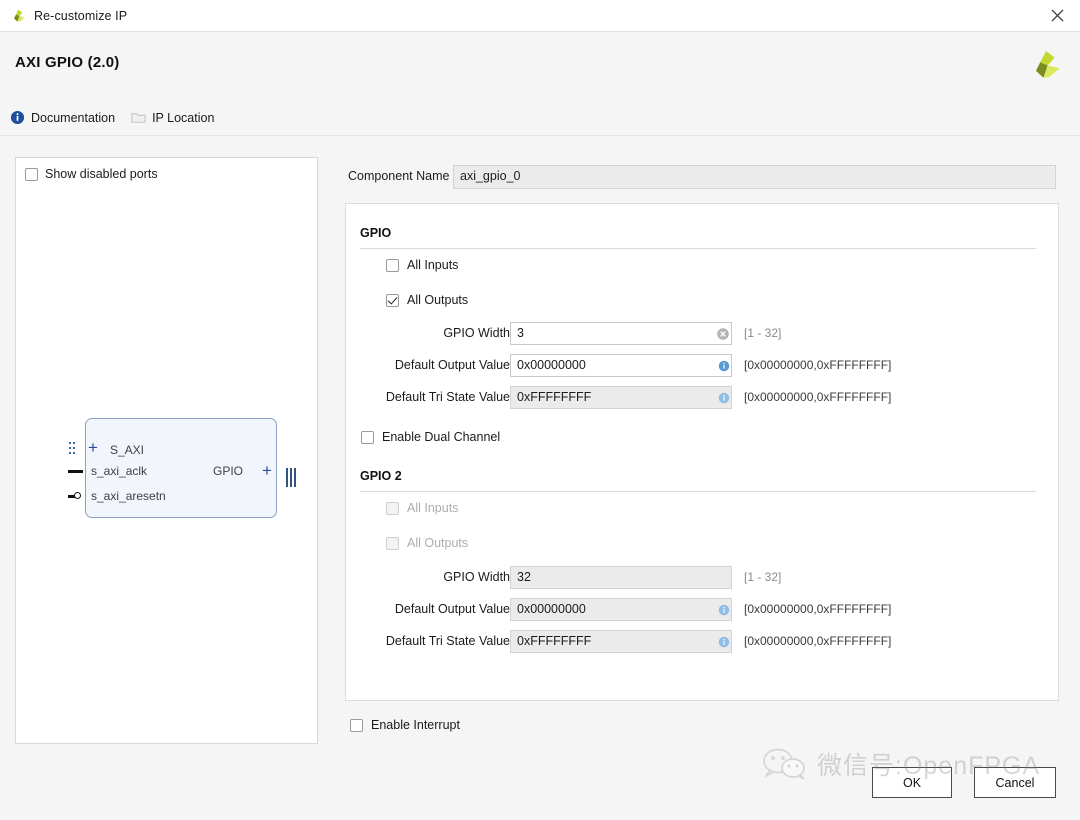 This screenshot has height=820, width=1080. I want to click on gpio-default-tristate-input: 0xFFFFFFFF, so click(621, 397).